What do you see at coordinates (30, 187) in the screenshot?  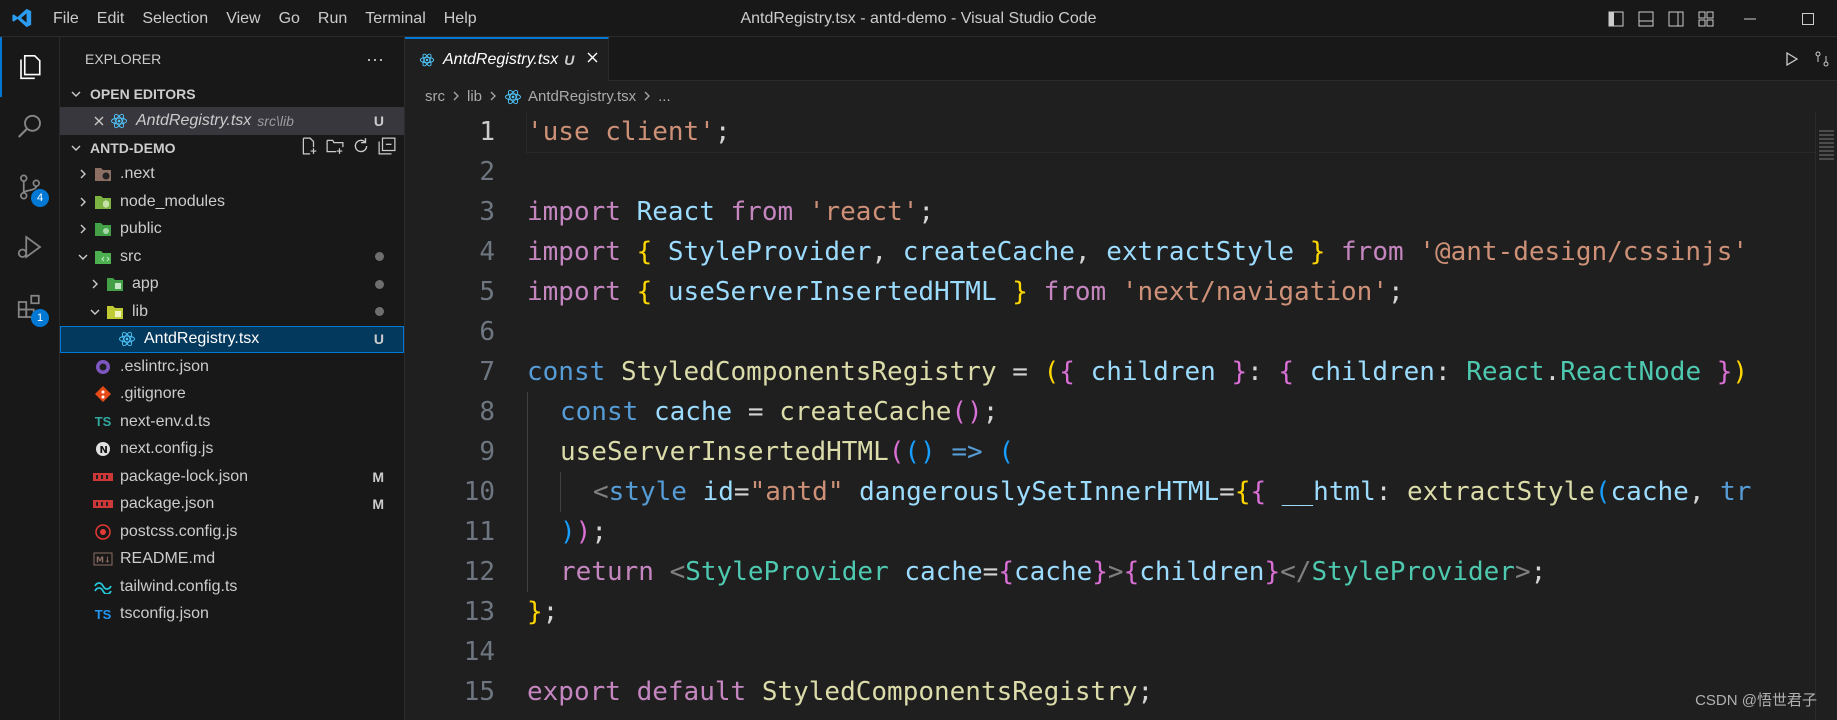 I see `source-control-icon: 4` at bounding box center [30, 187].